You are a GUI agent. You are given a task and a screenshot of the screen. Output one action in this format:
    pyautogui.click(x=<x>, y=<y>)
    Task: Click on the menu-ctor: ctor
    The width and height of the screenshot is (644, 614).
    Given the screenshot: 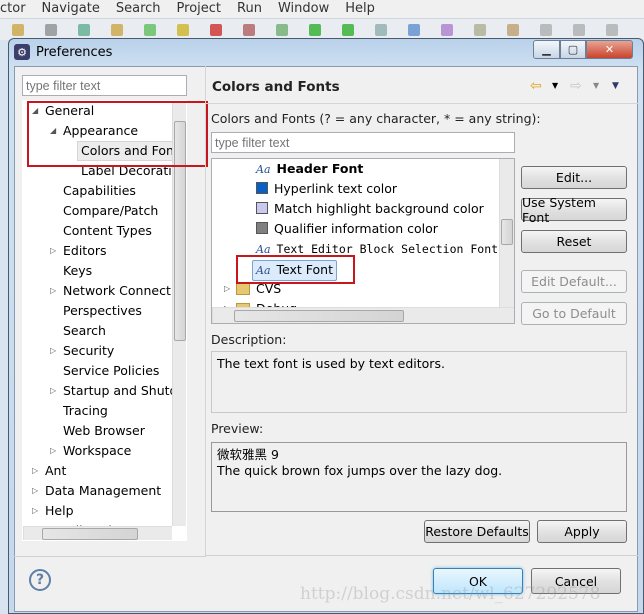 What is the action you would take?
    pyautogui.click(x=17, y=9)
    